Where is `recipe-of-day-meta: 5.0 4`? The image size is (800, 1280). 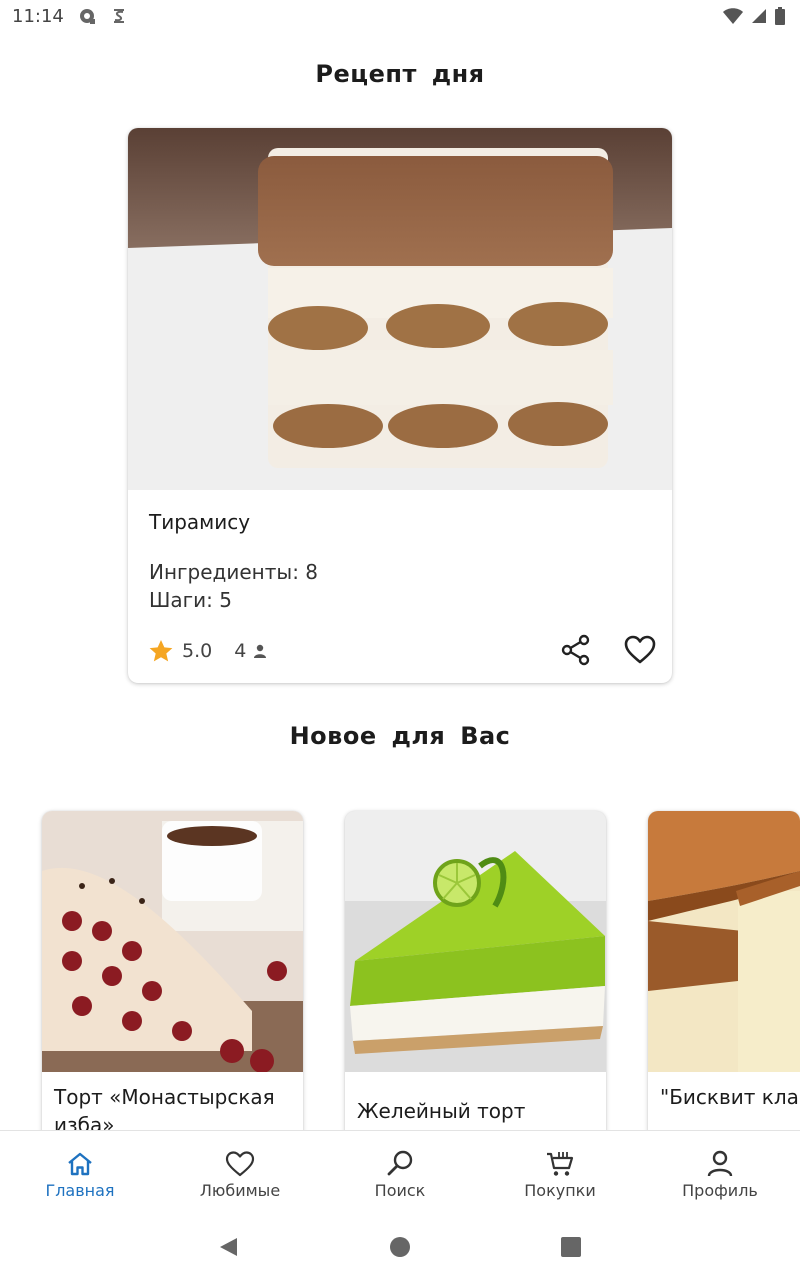
recipe-of-day-meta: 5.0 4 is located at coordinates (208, 651).